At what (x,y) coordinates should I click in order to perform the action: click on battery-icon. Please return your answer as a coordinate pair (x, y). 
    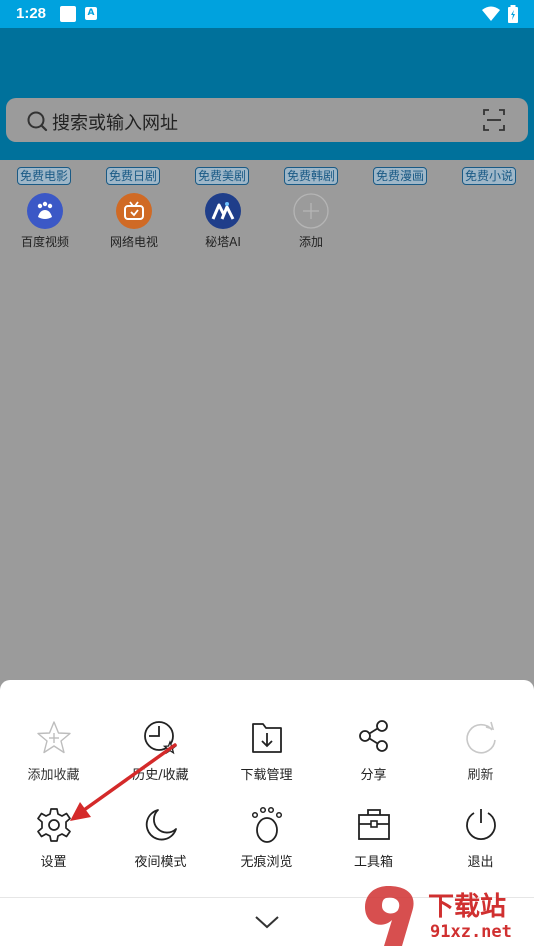
    Looking at the image, I should click on (513, 14).